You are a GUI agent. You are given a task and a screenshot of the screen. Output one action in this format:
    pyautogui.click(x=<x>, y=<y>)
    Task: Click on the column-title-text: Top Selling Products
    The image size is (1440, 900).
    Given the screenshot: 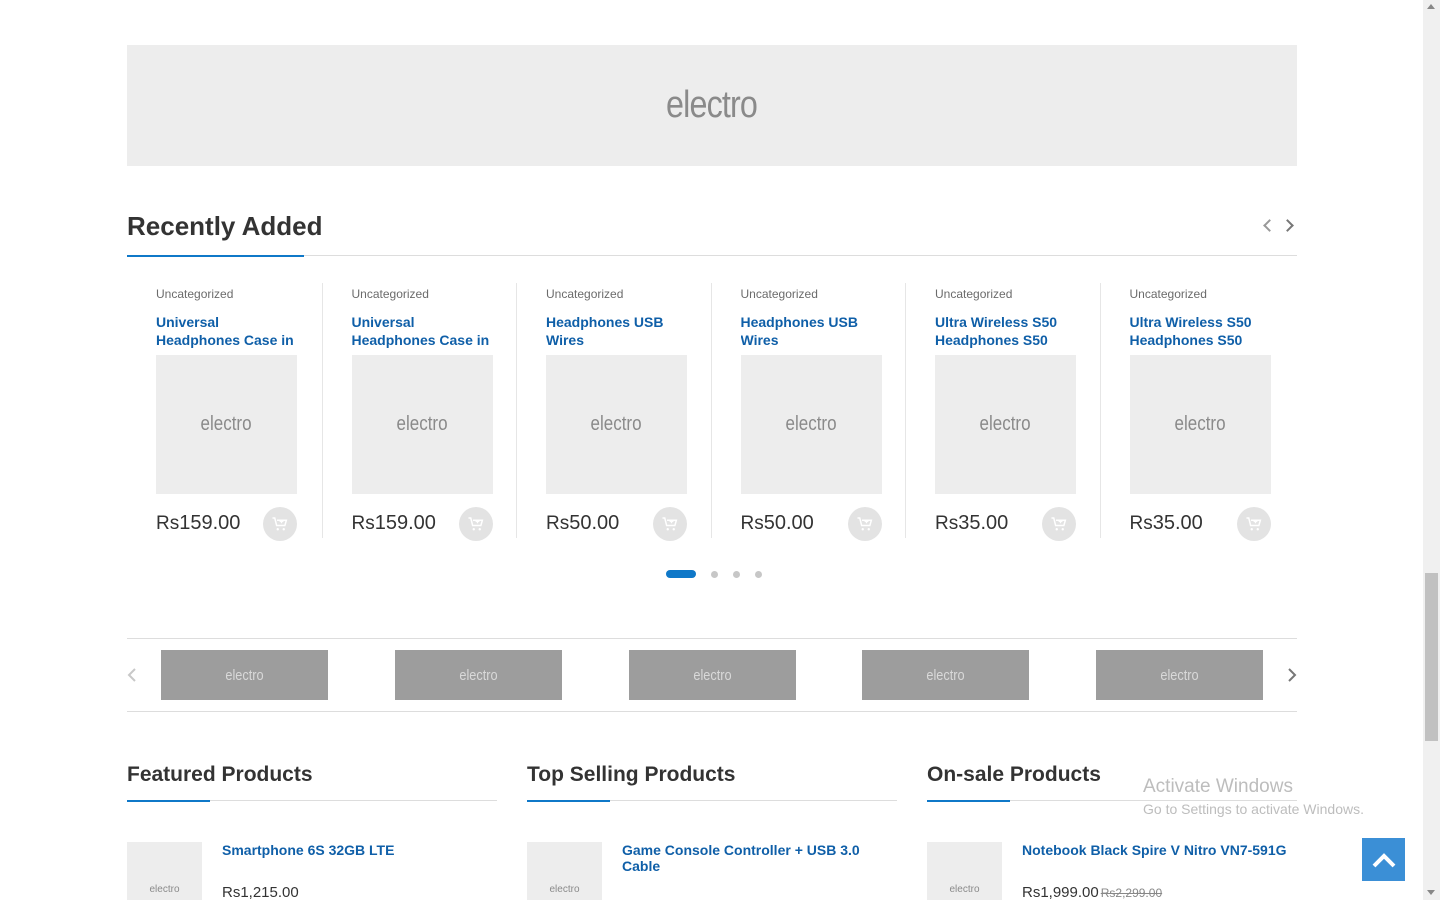 What is the action you would take?
    pyautogui.click(x=631, y=774)
    